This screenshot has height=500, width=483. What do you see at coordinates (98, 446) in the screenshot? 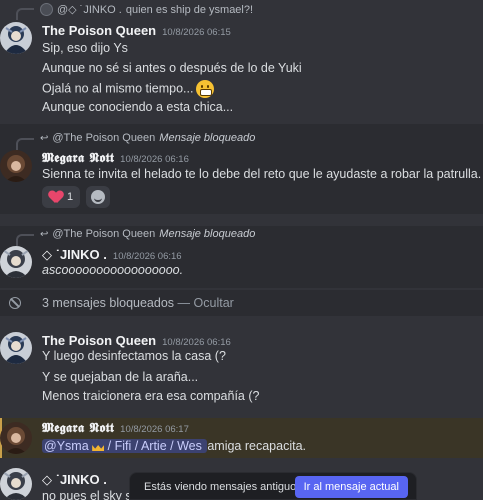
I see `crown-emoji-icon` at bounding box center [98, 446].